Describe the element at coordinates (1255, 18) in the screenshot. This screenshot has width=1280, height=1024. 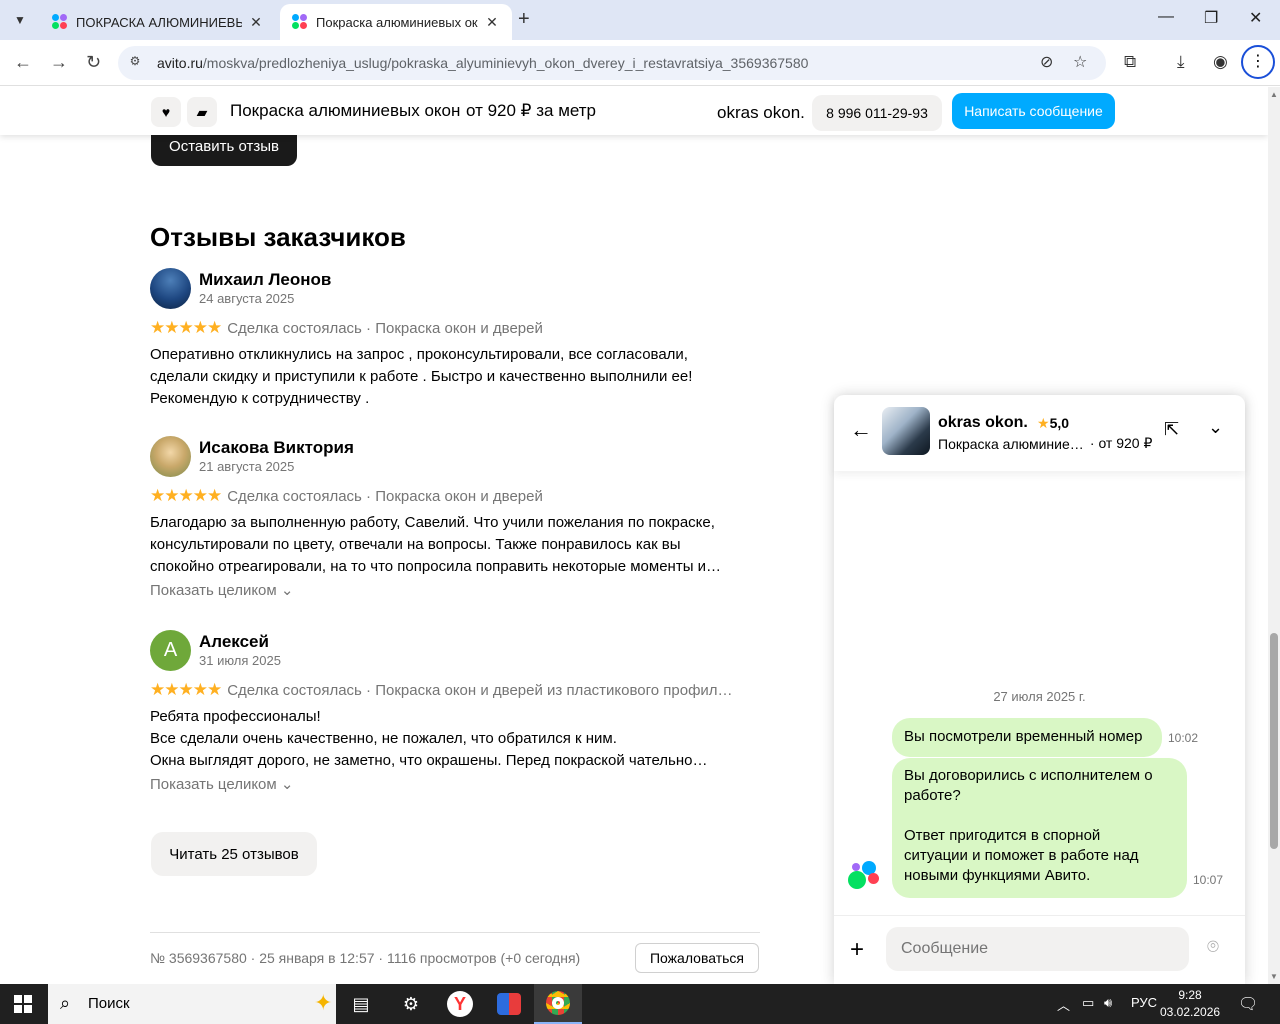
I see `close-window-icon: ✕` at that location.